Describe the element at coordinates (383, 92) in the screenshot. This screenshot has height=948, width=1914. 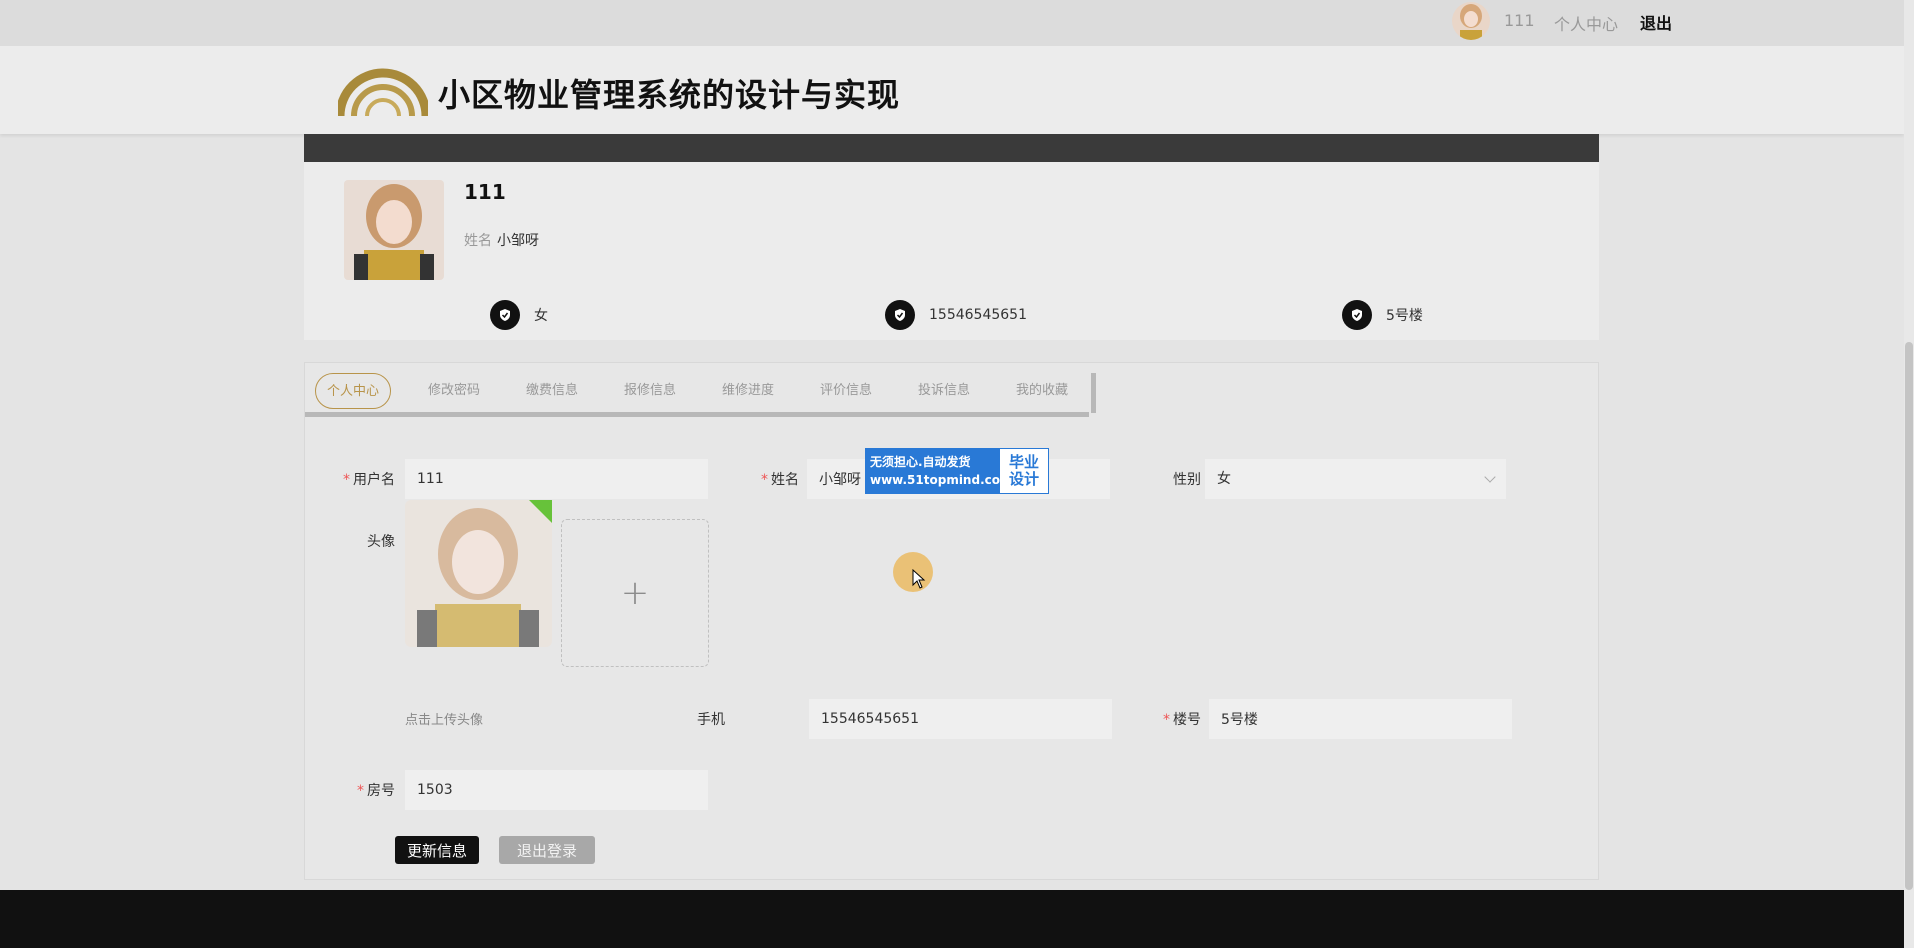
I see `logo-icon` at that location.